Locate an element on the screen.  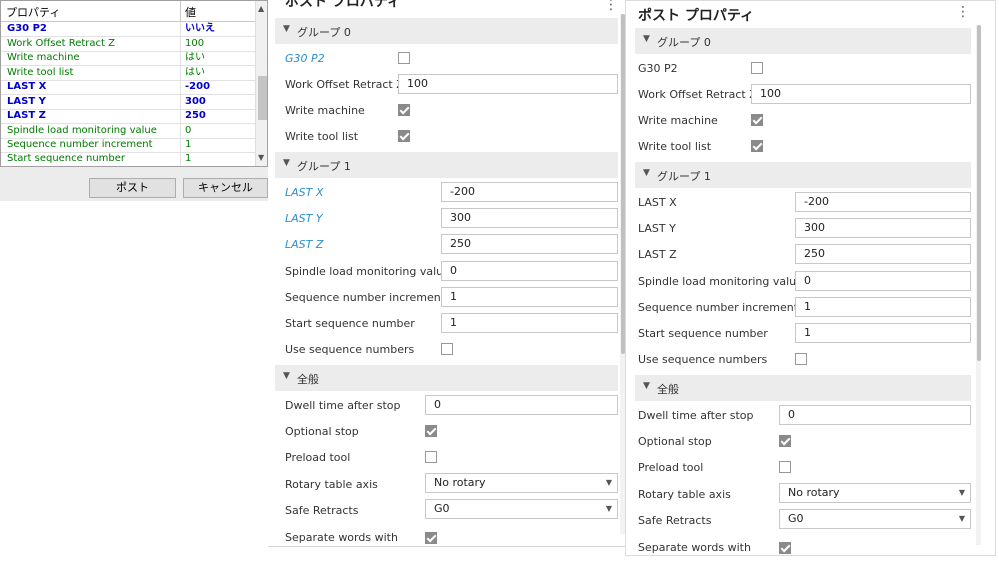
scroll-up-icon: ▲ is located at coordinates (261, 8).